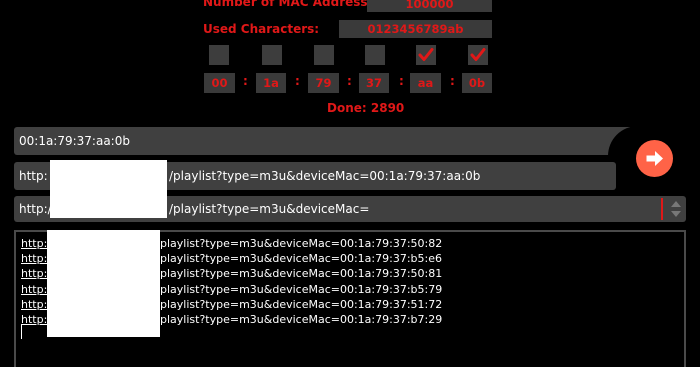 The image size is (700, 367). I want to click on done-status: Done: 2890, so click(366, 108).